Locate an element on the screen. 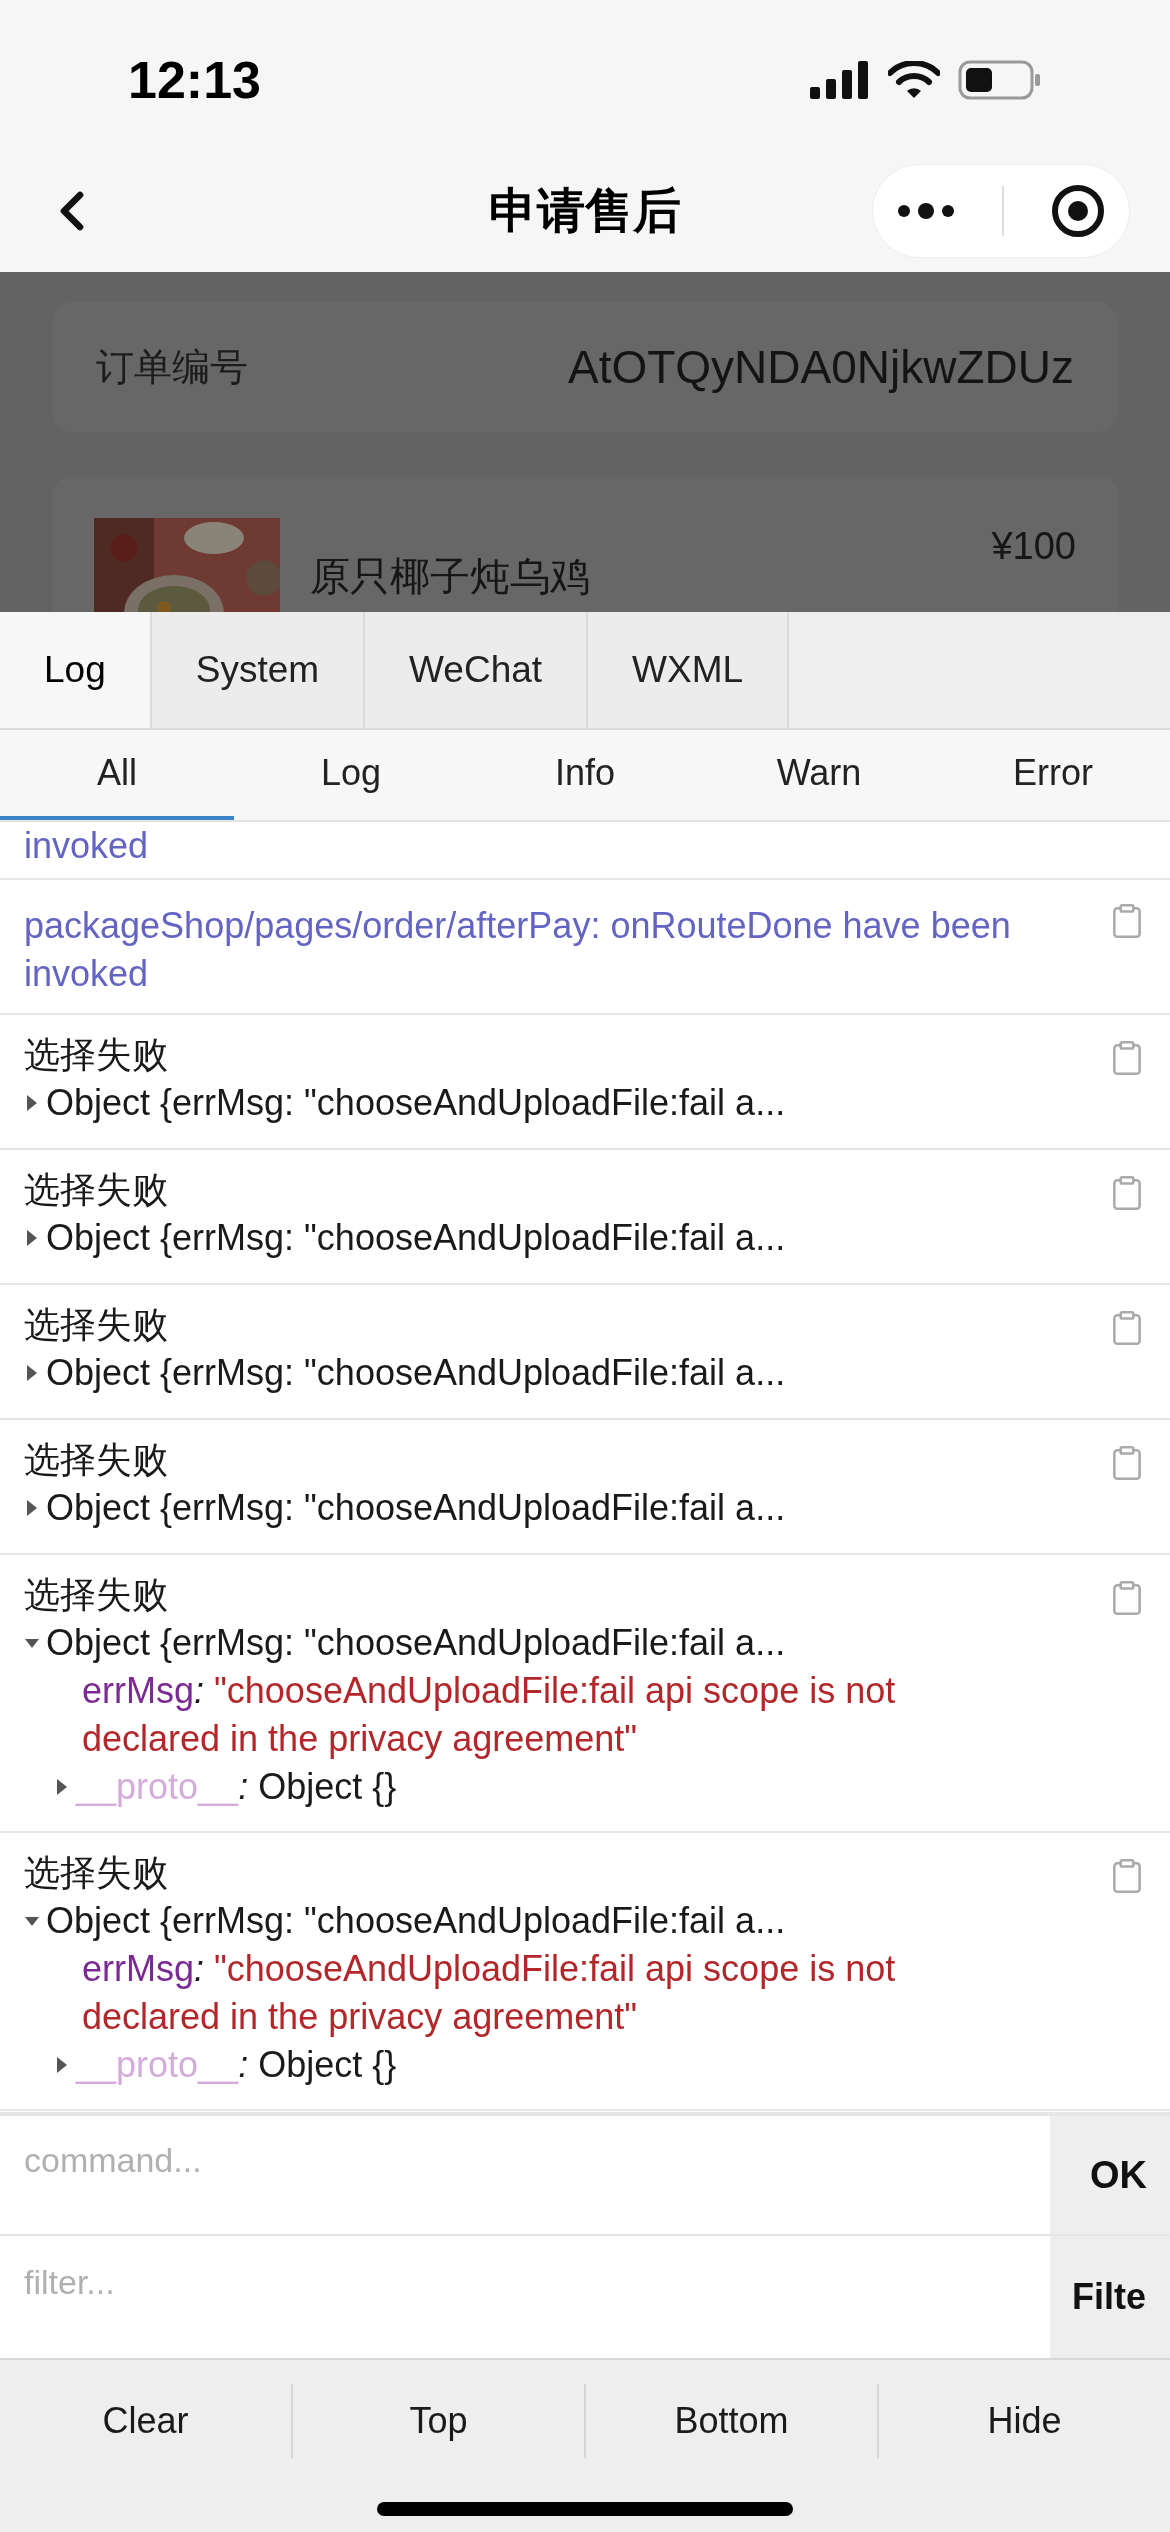  order-number: AtOTQyNDA0NjkwZDUz is located at coordinates (820, 367).